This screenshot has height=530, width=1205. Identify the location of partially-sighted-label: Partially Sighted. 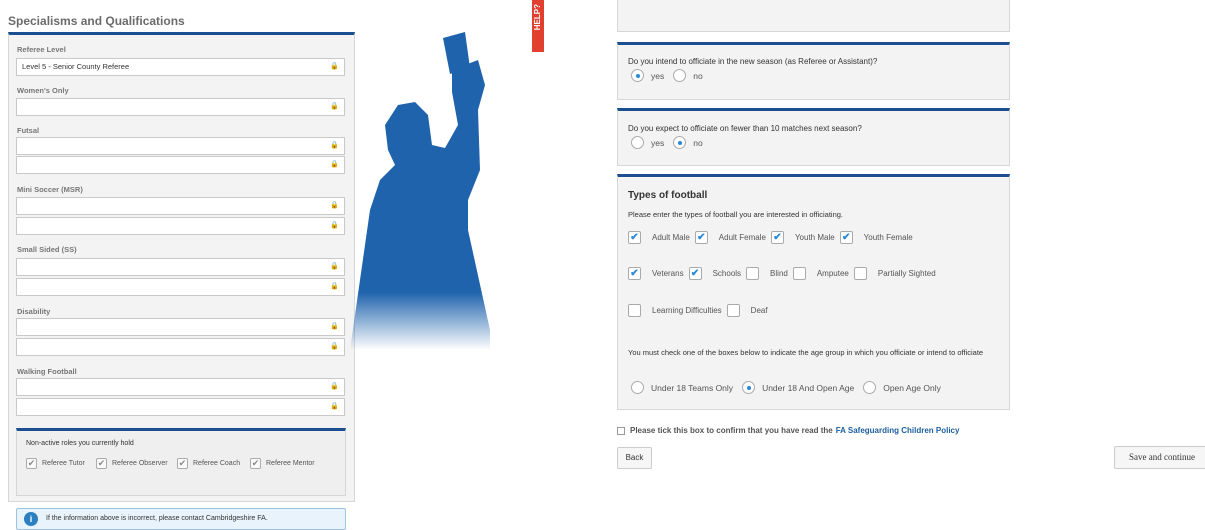
(906, 273).